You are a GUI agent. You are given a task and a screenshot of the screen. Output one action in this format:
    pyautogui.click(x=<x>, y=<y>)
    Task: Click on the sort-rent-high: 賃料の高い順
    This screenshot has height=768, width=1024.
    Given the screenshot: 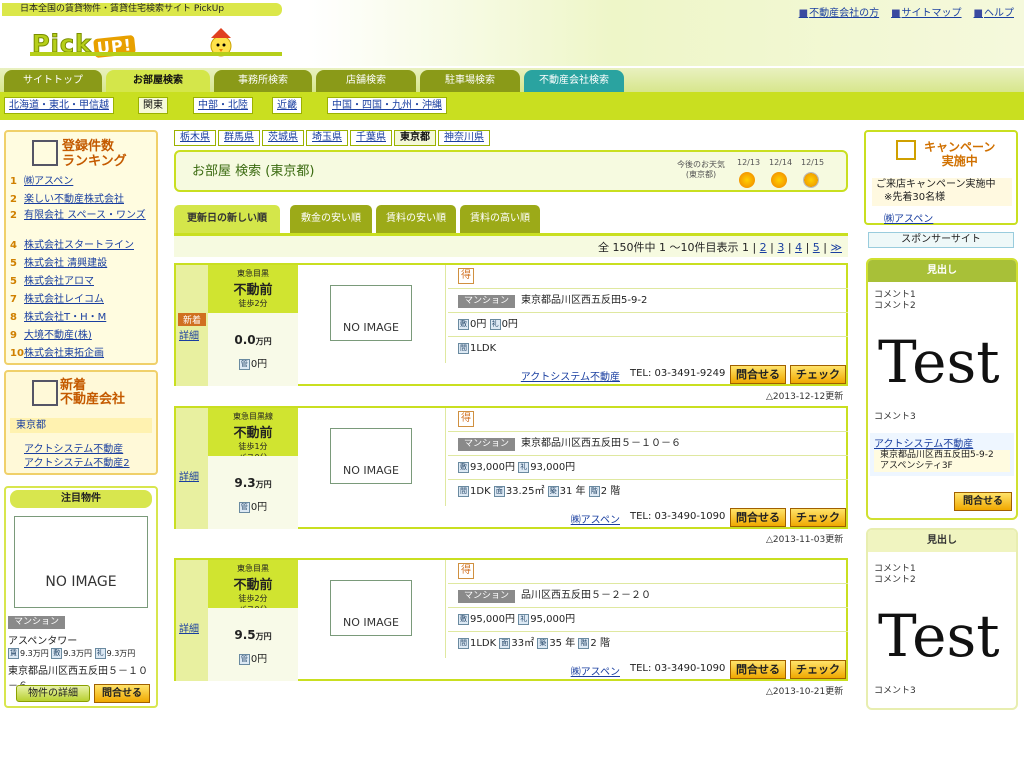 What is the action you would take?
    pyautogui.click(x=500, y=219)
    